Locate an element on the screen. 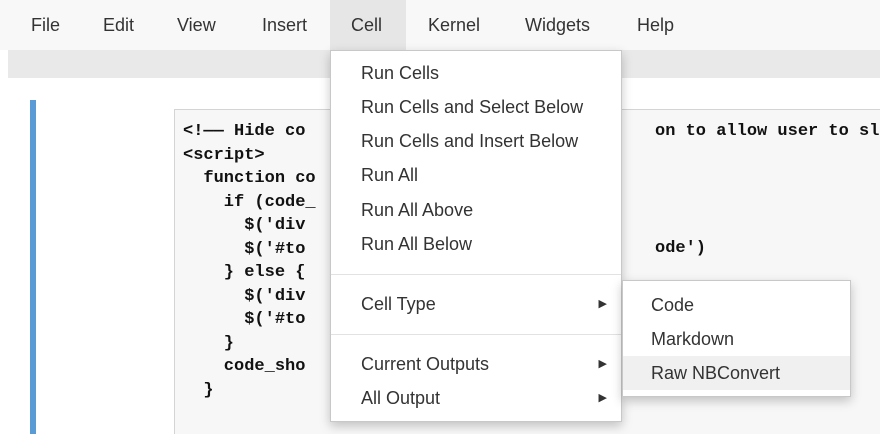 The image size is (880, 434). code-line: code_sho is located at coordinates (244, 366).